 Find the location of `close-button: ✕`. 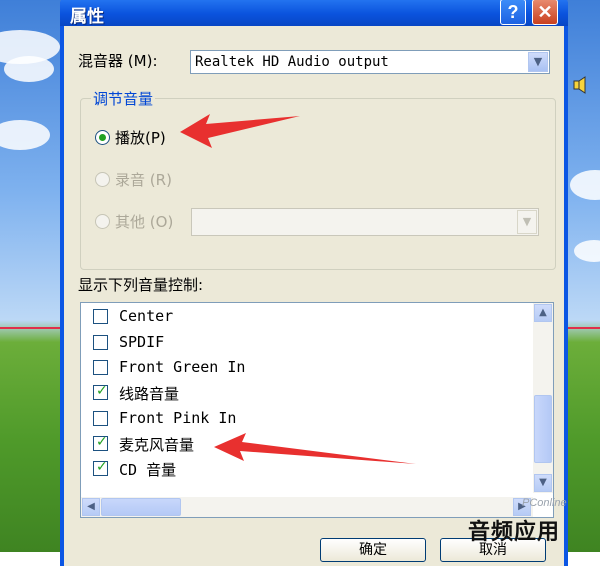

close-button: ✕ is located at coordinates (545, 12).